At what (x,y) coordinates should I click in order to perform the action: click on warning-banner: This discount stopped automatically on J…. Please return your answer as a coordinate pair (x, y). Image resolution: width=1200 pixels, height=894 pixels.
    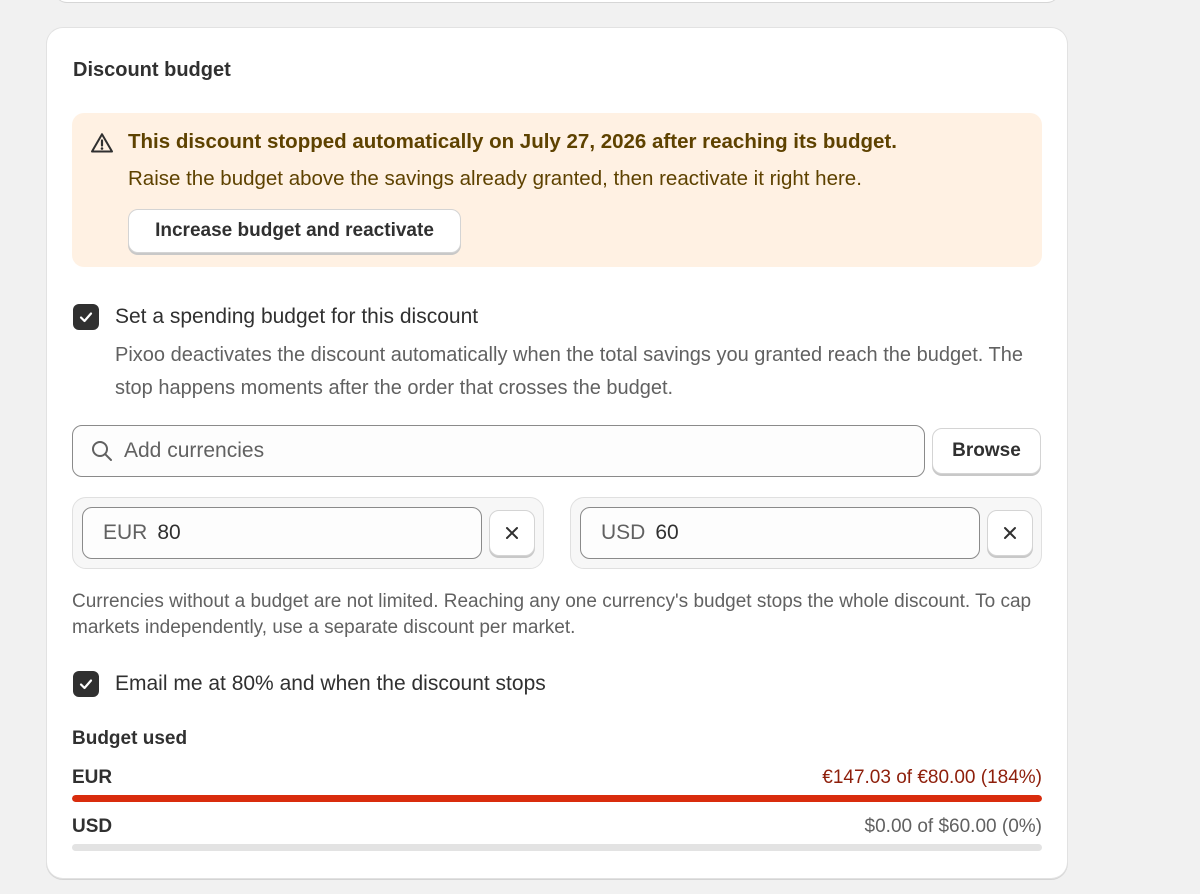
    Looking at the image, I should click on (557, 190).